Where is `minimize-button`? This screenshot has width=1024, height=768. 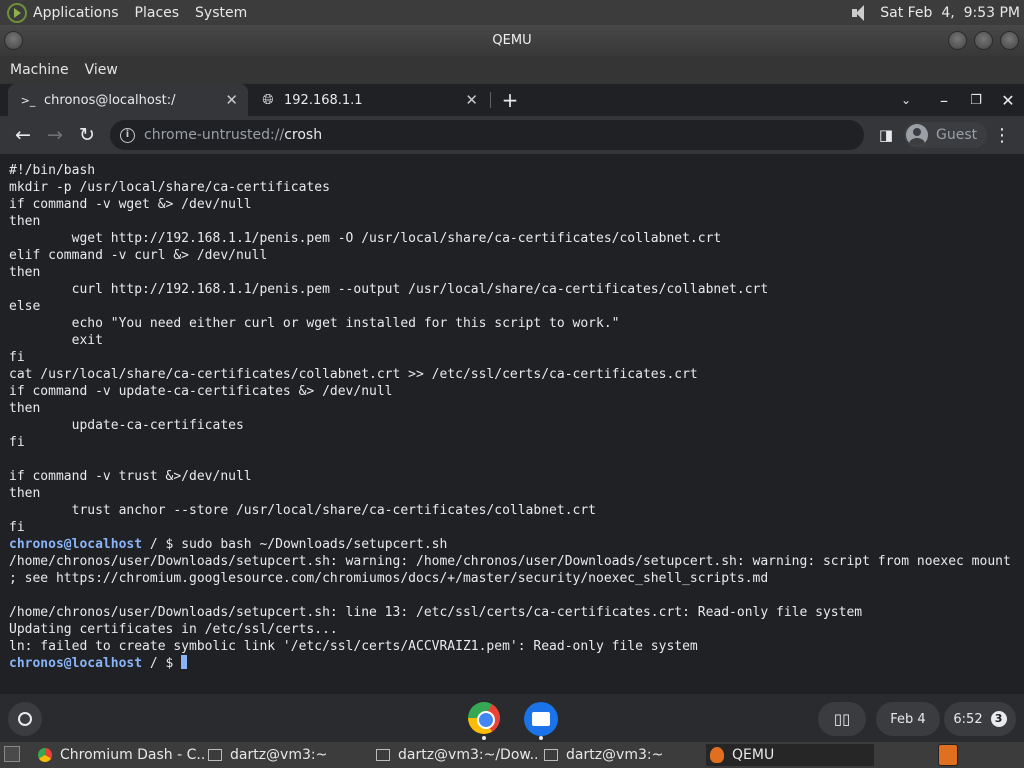 minimize-button is located at coordinates (957, 40).